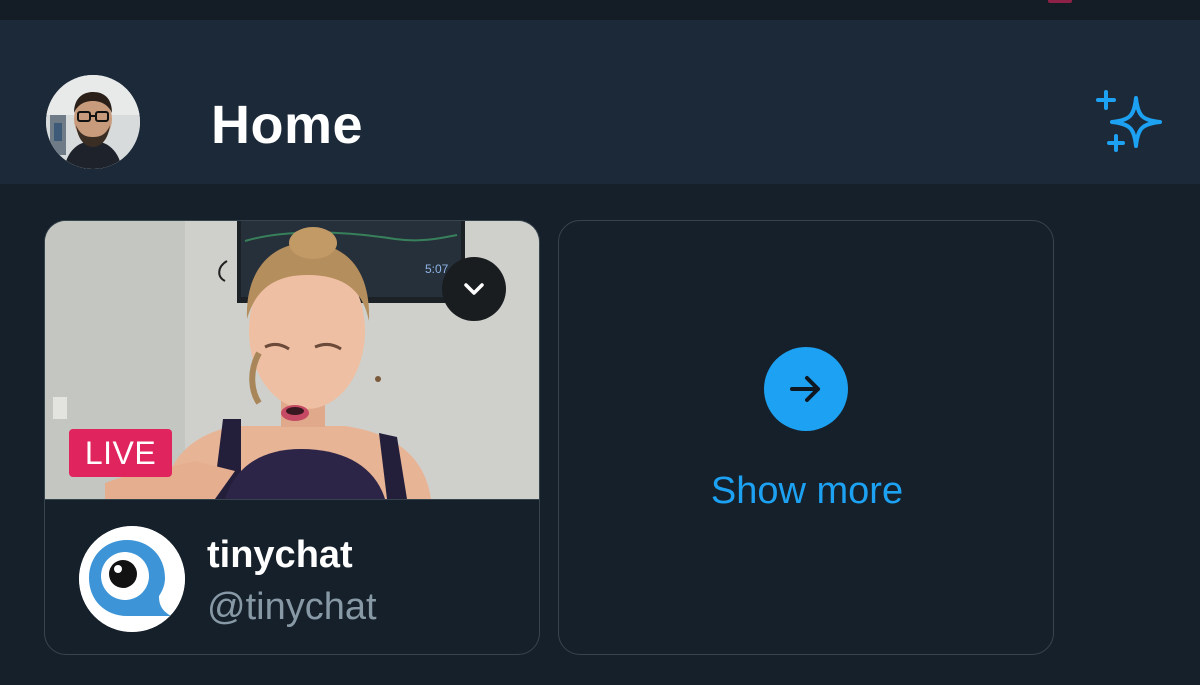 Image resolution: width=1200 pixels, height=685 pixels. What do you see at coordinates (292, 499) in the screenshot?
I see `card-divider` at bounding box center [292, 499].